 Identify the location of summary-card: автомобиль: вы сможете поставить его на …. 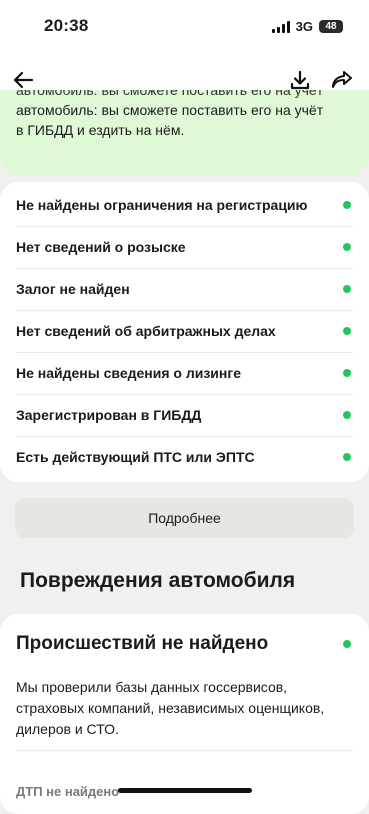
(184, 133).